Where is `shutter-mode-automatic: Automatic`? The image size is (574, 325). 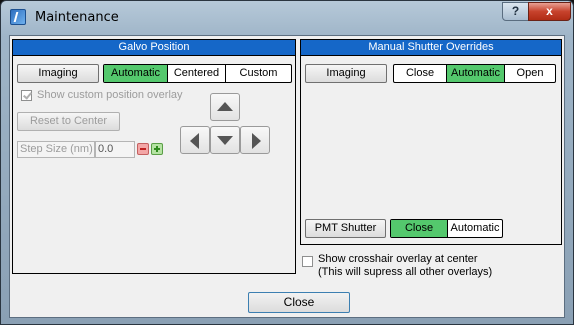
shutter-mode-automatic: Automatic is located at coordinates (475, 73).